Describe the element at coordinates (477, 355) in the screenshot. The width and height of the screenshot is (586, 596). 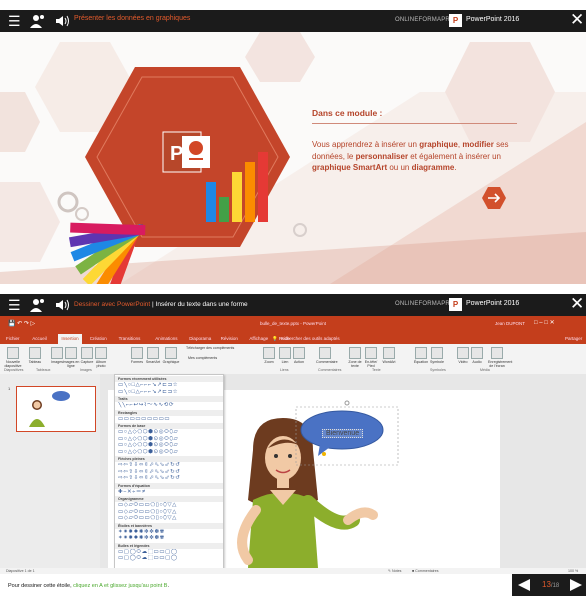
I see `ribbon-button: Audio` at that location.